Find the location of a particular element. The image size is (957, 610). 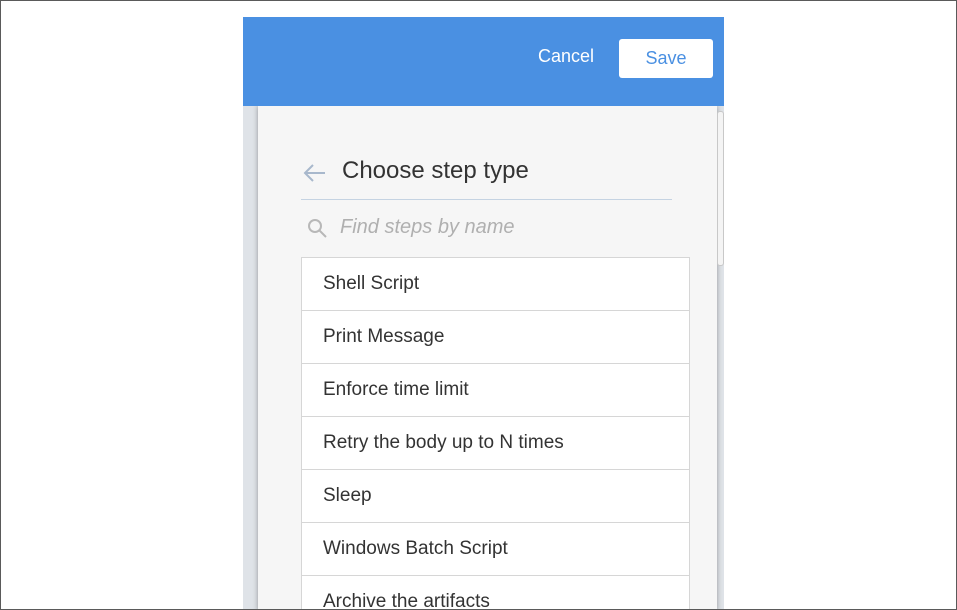

list-item: Retry the body up to N times is located at coordinates (495, 443).